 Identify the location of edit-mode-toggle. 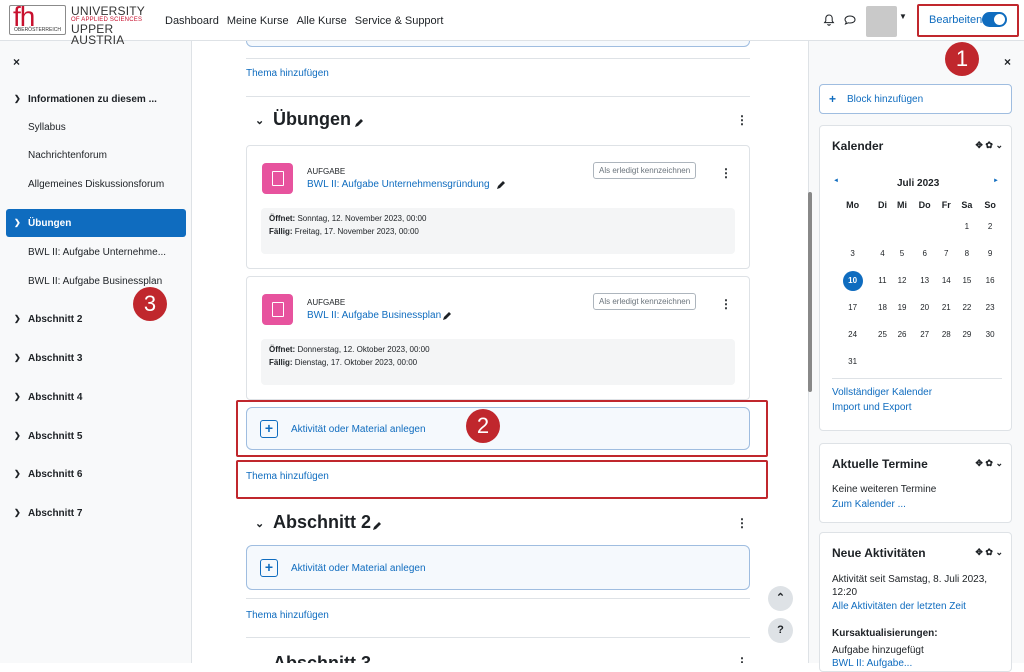
(994, 19).